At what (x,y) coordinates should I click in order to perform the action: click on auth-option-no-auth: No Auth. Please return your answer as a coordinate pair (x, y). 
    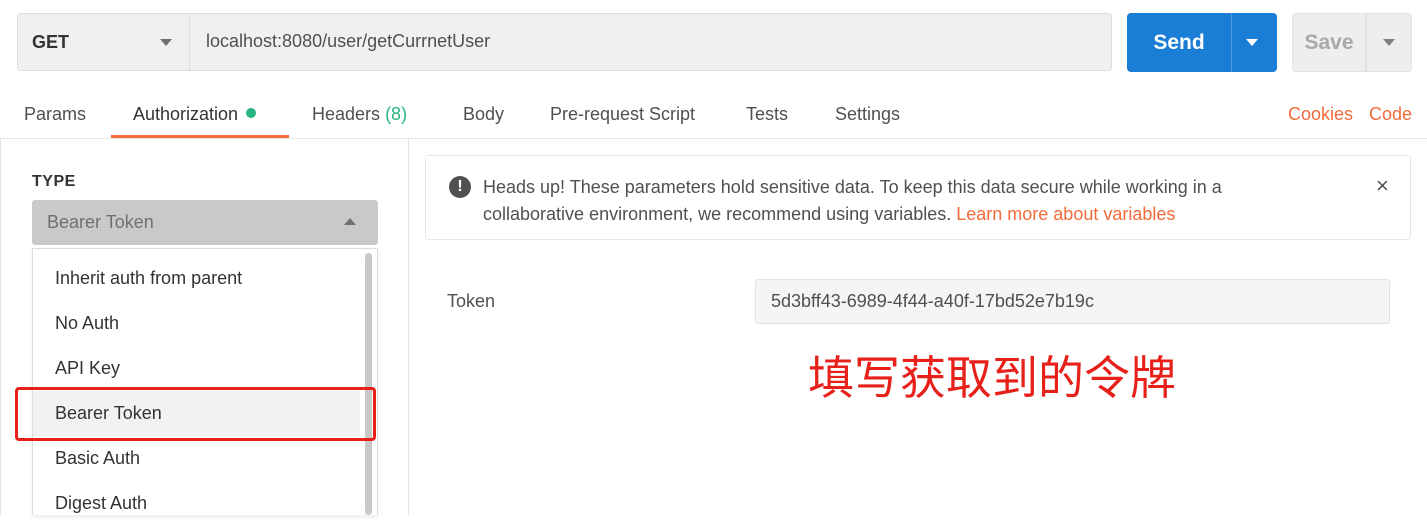
    Looking at the image, I should click on (196, 323).